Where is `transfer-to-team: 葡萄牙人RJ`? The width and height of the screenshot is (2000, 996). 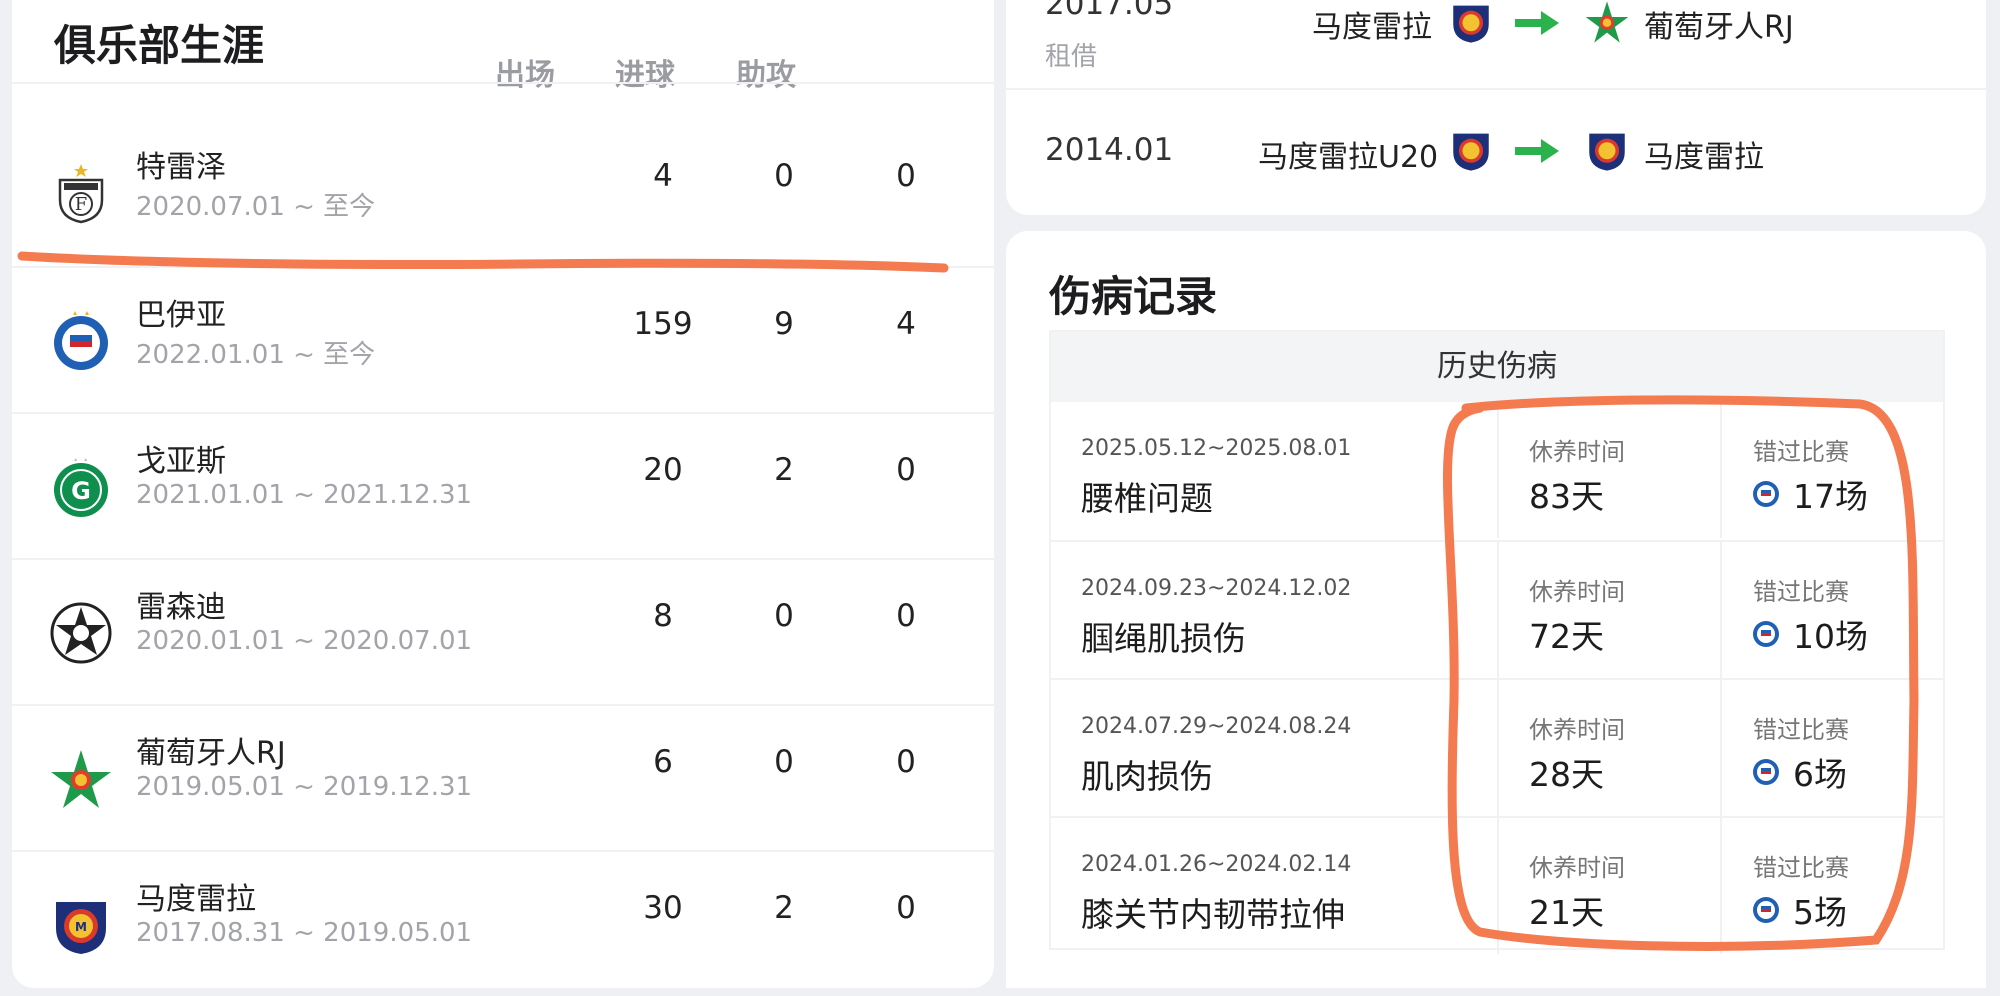 transfer-to-team: 葡萄牙人RJ is located at coordinates (1719, 27).